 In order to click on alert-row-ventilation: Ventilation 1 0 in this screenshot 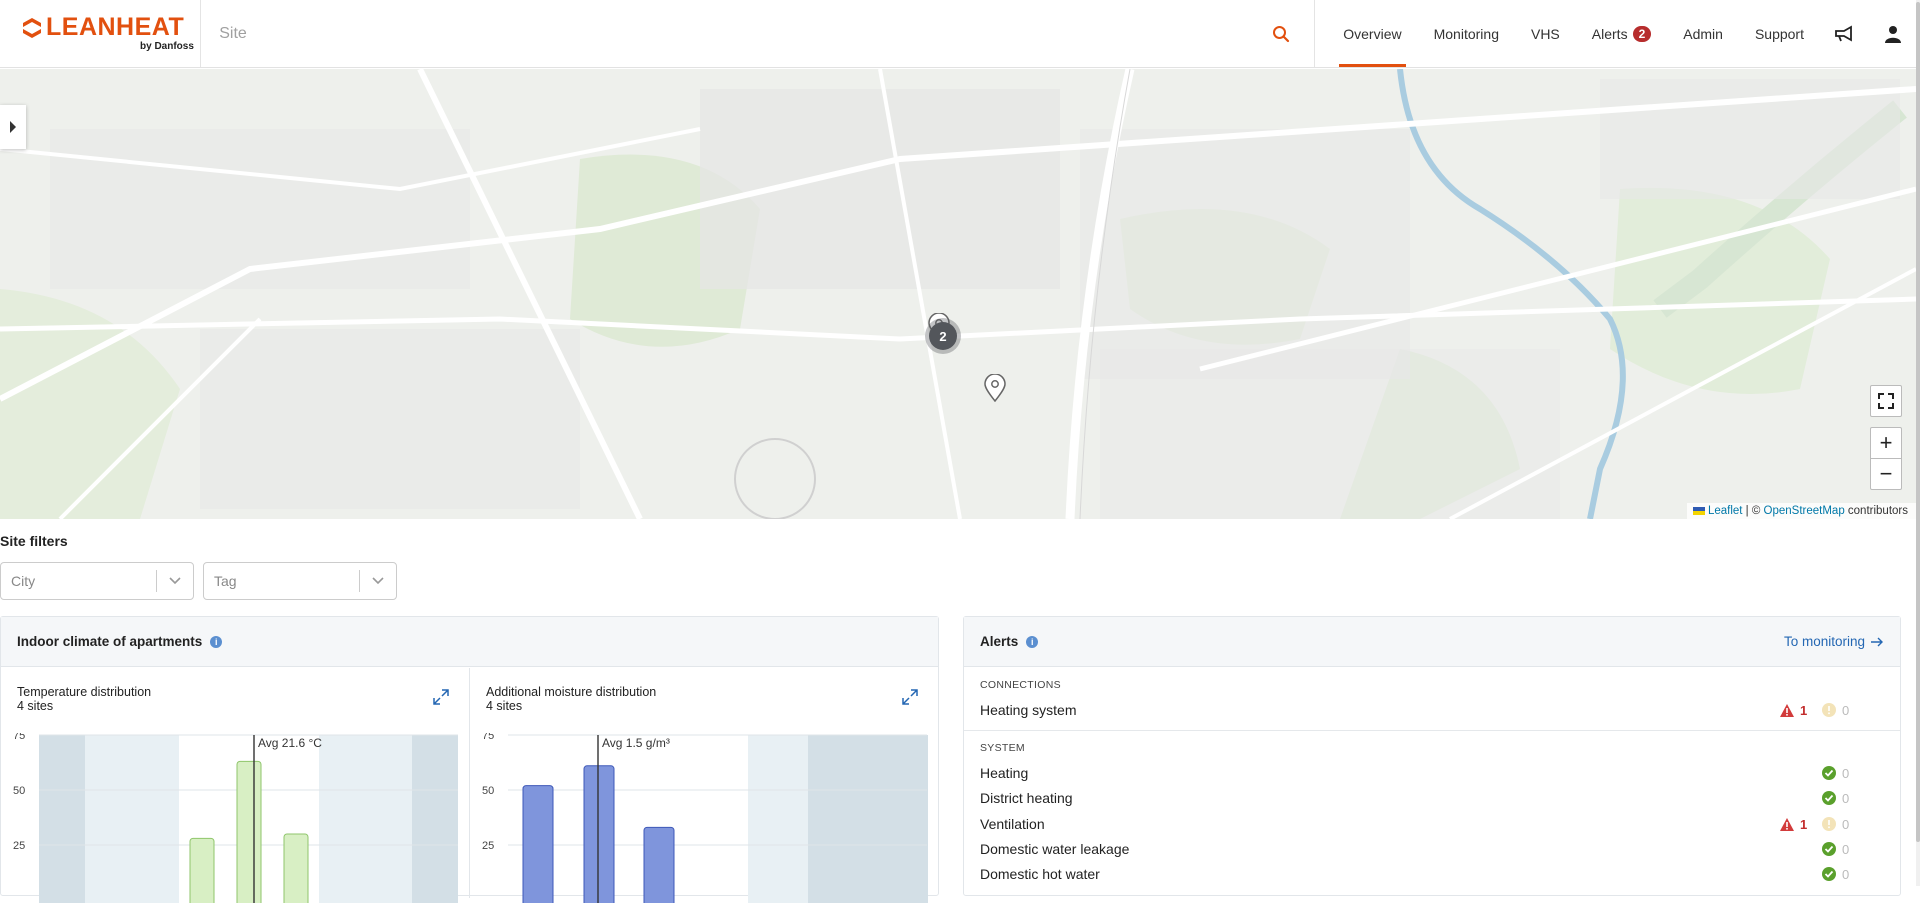, I will do `click(1422, 824)`.